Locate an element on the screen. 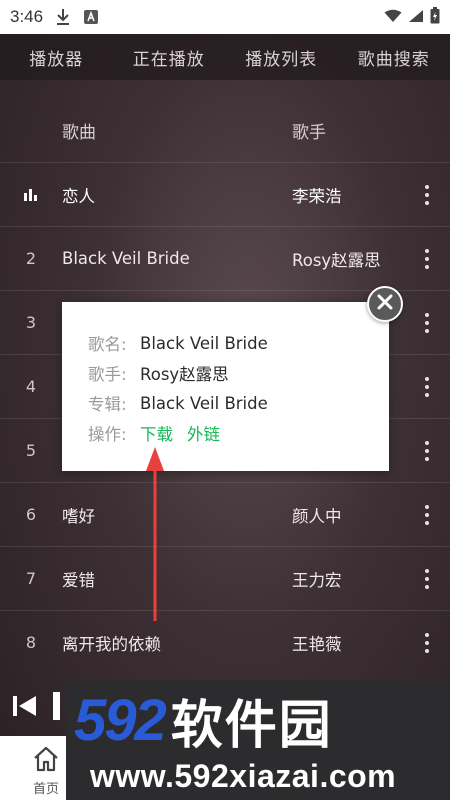 The width and height of the screenshot is (450, 800). song-index: 7 is located at coordinates (31, 578).